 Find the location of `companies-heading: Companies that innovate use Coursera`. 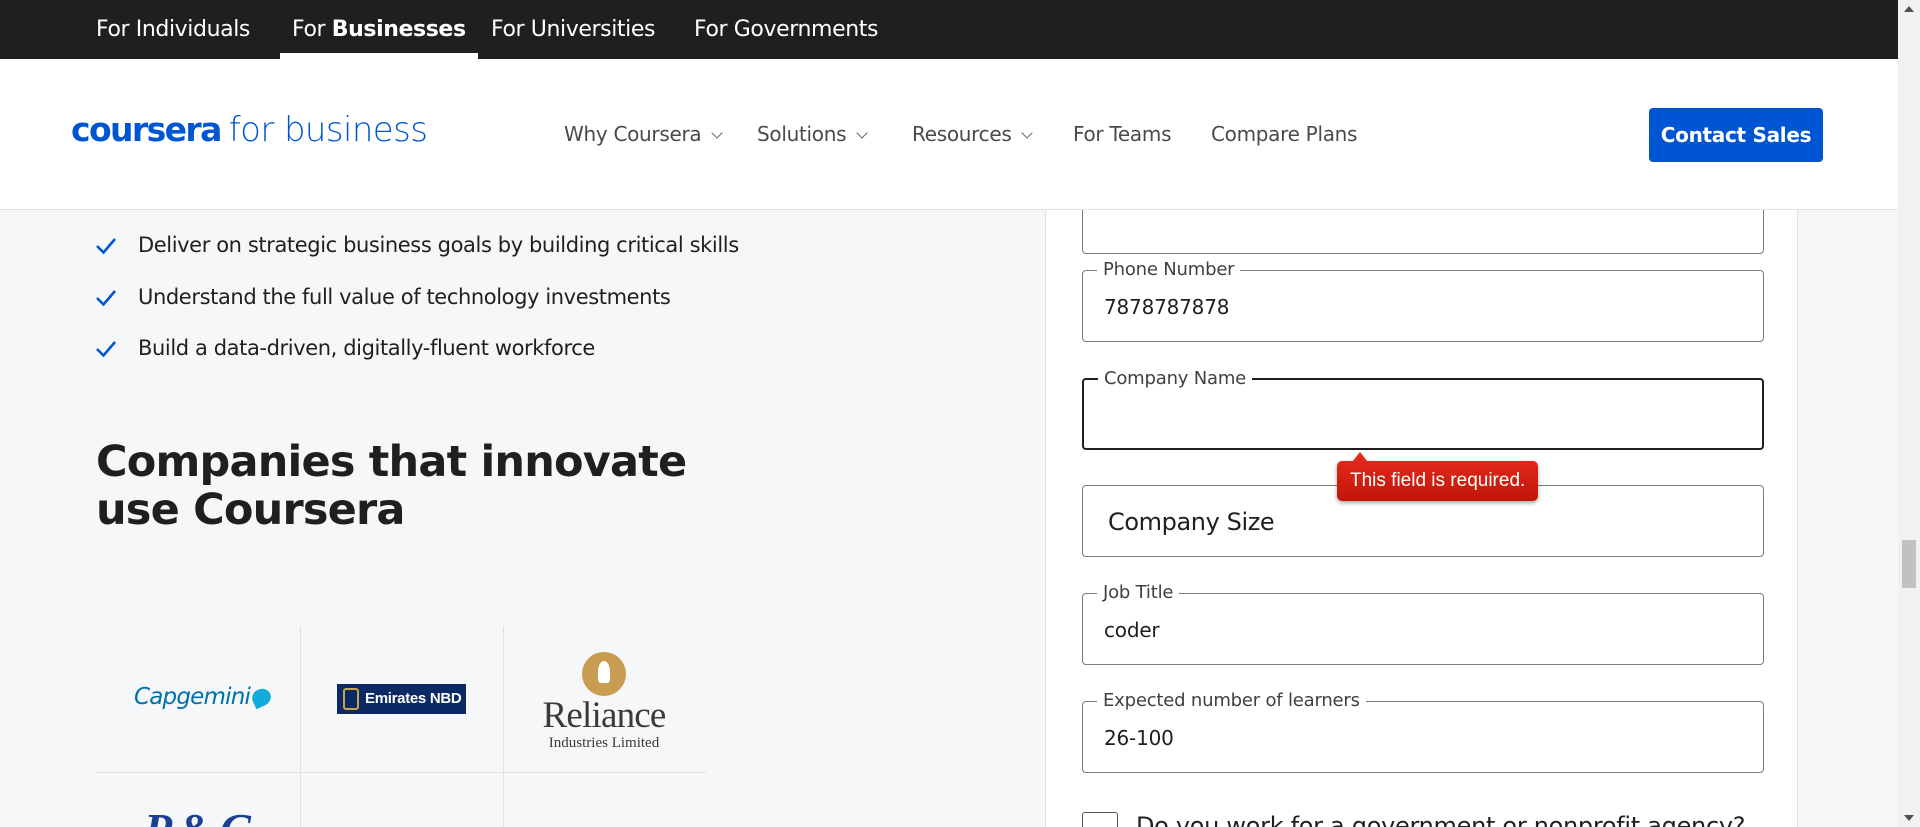

companies-heading: Companies that innovate use Coursera is located at coordinates (391, 486).